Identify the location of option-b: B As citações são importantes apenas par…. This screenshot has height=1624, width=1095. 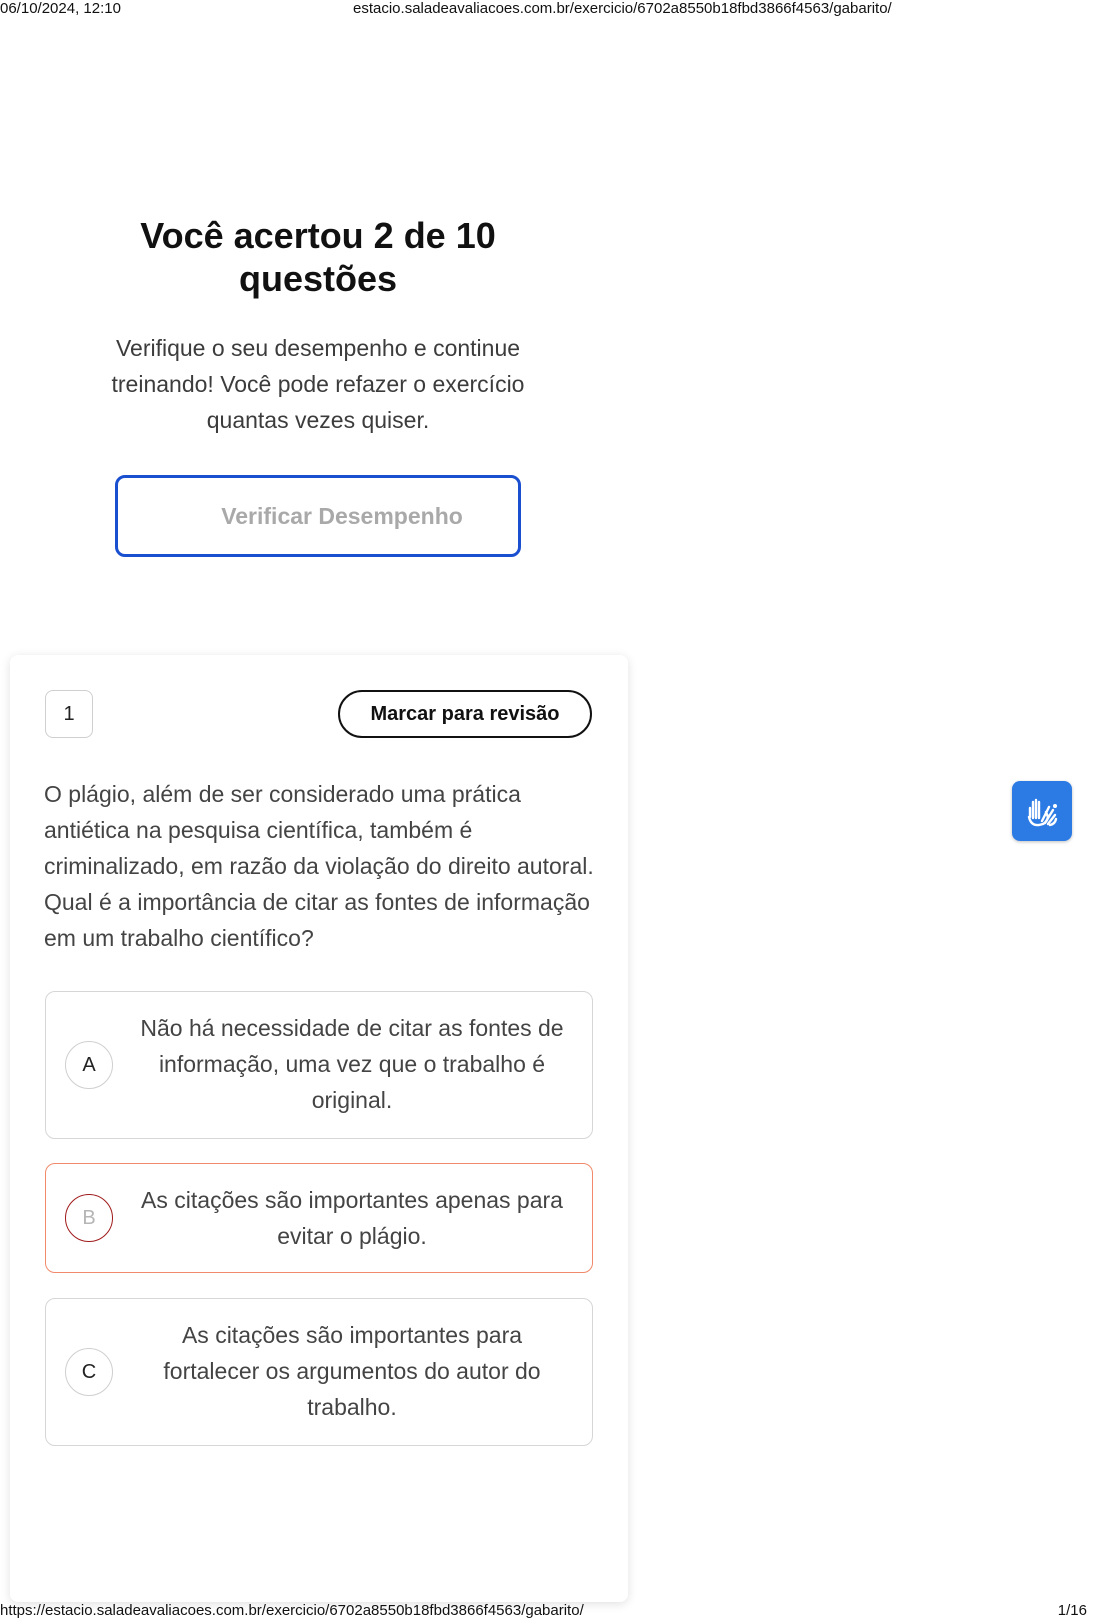
(319, 1218).